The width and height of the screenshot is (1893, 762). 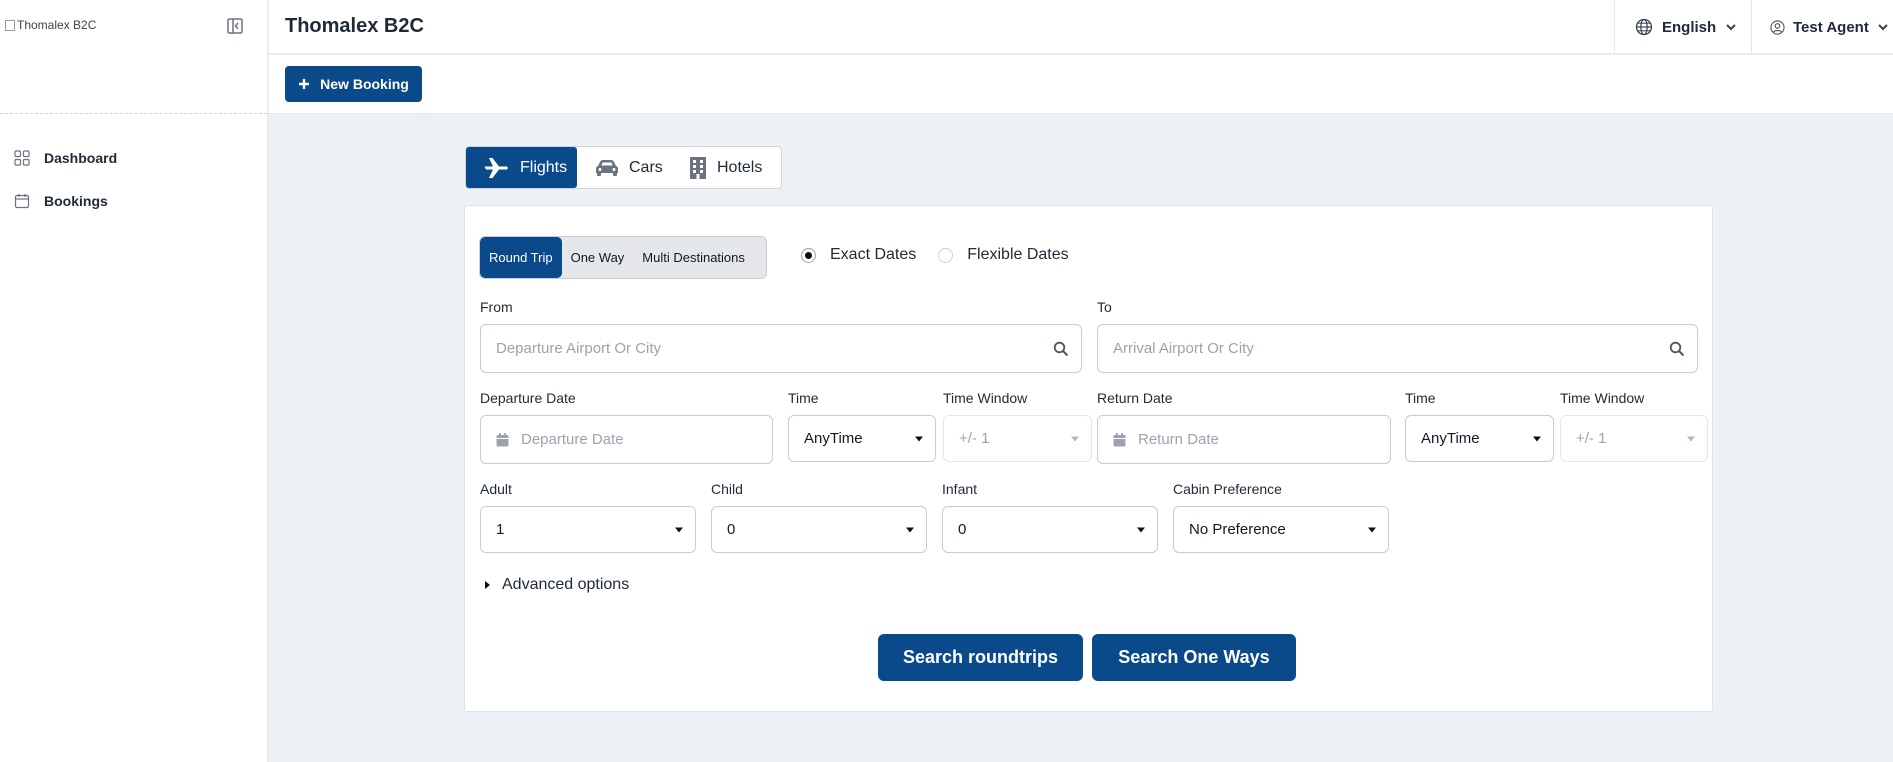 What do you see at coordinates (364, 84) in the screenshot?
I see `new-booking-label: New Booking` at bounding box center [364, 84].